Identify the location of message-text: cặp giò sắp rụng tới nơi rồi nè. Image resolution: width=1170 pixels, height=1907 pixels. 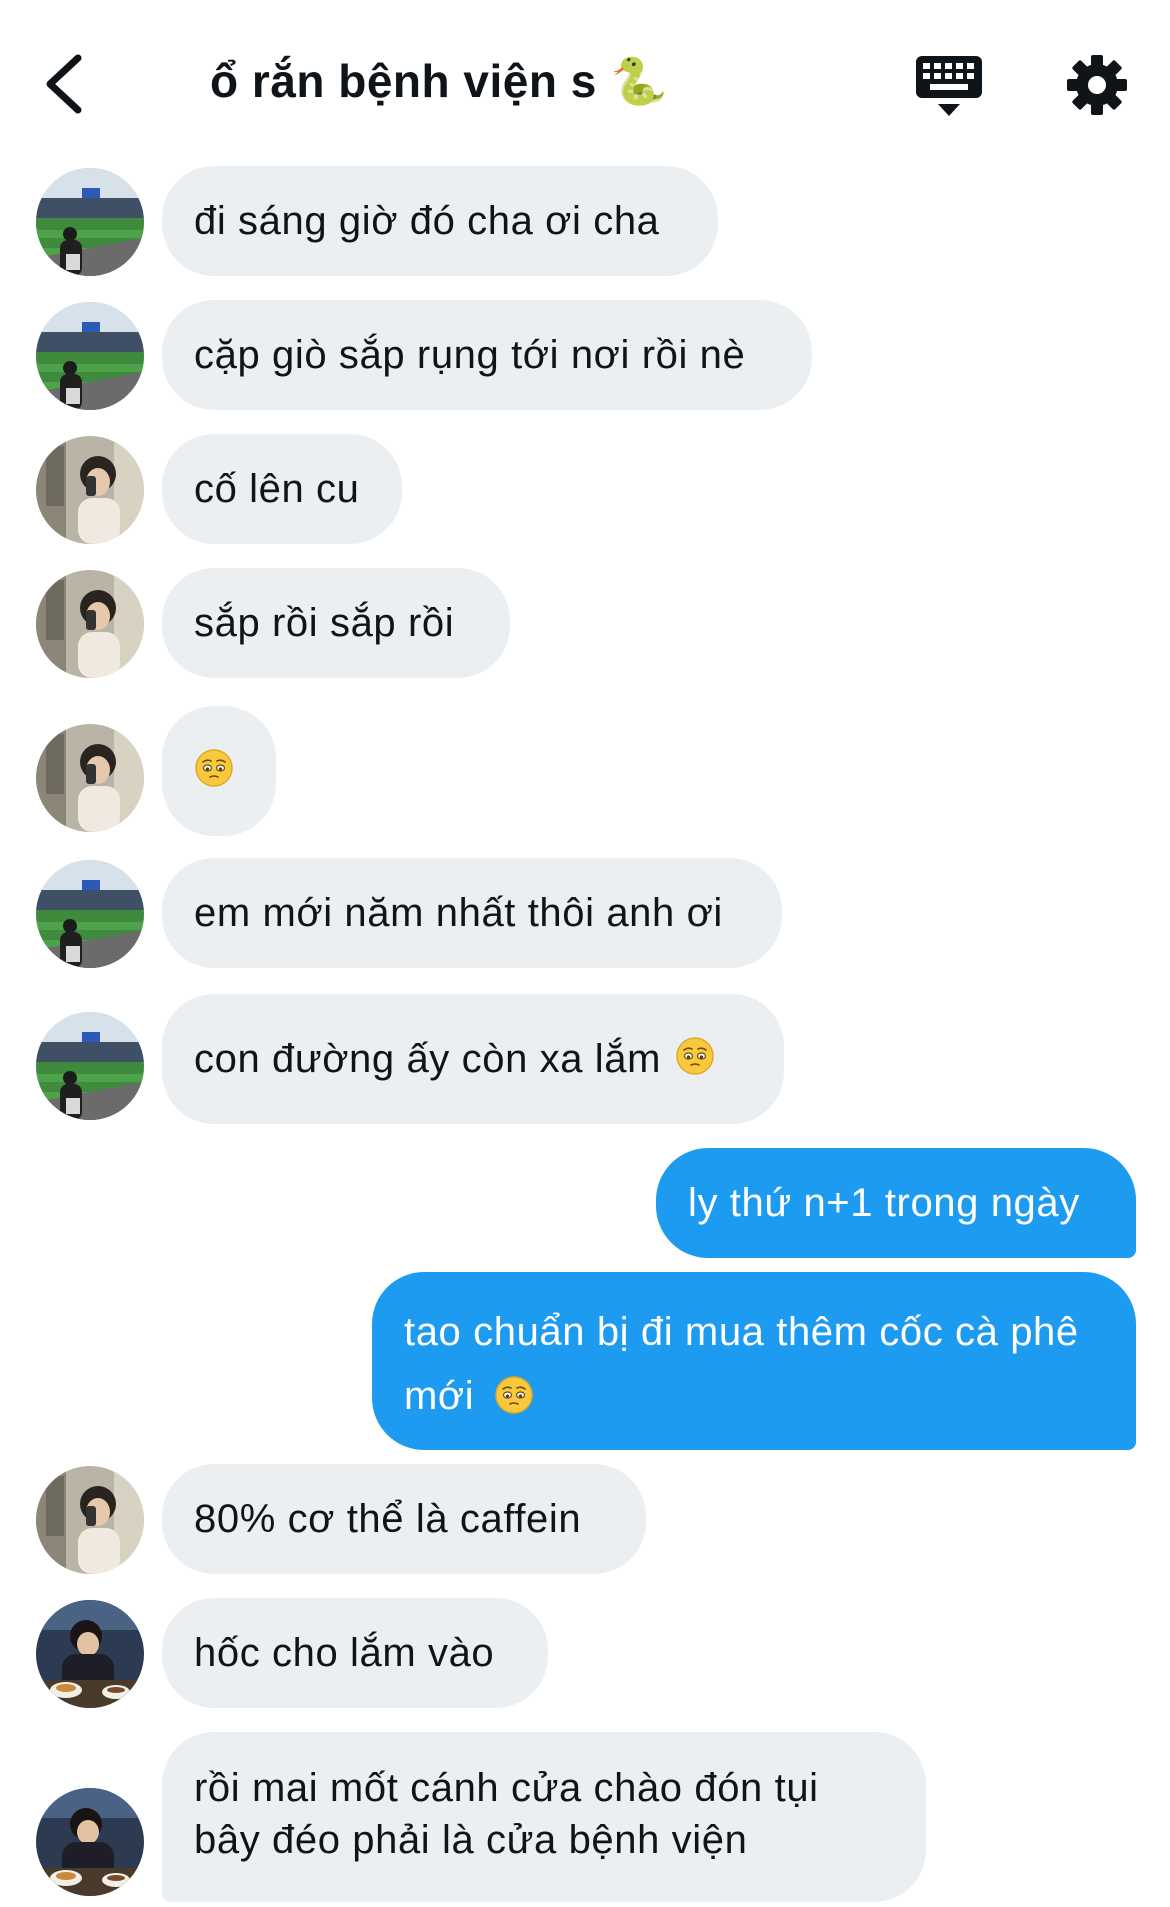
(470, 355).